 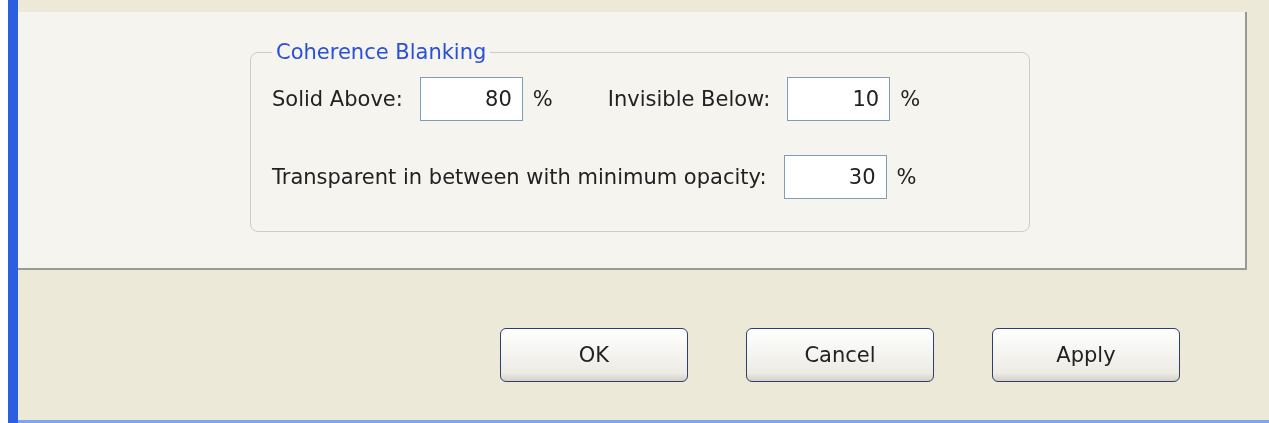 I want to click on input-field: 30, so click(x=835, y=177).